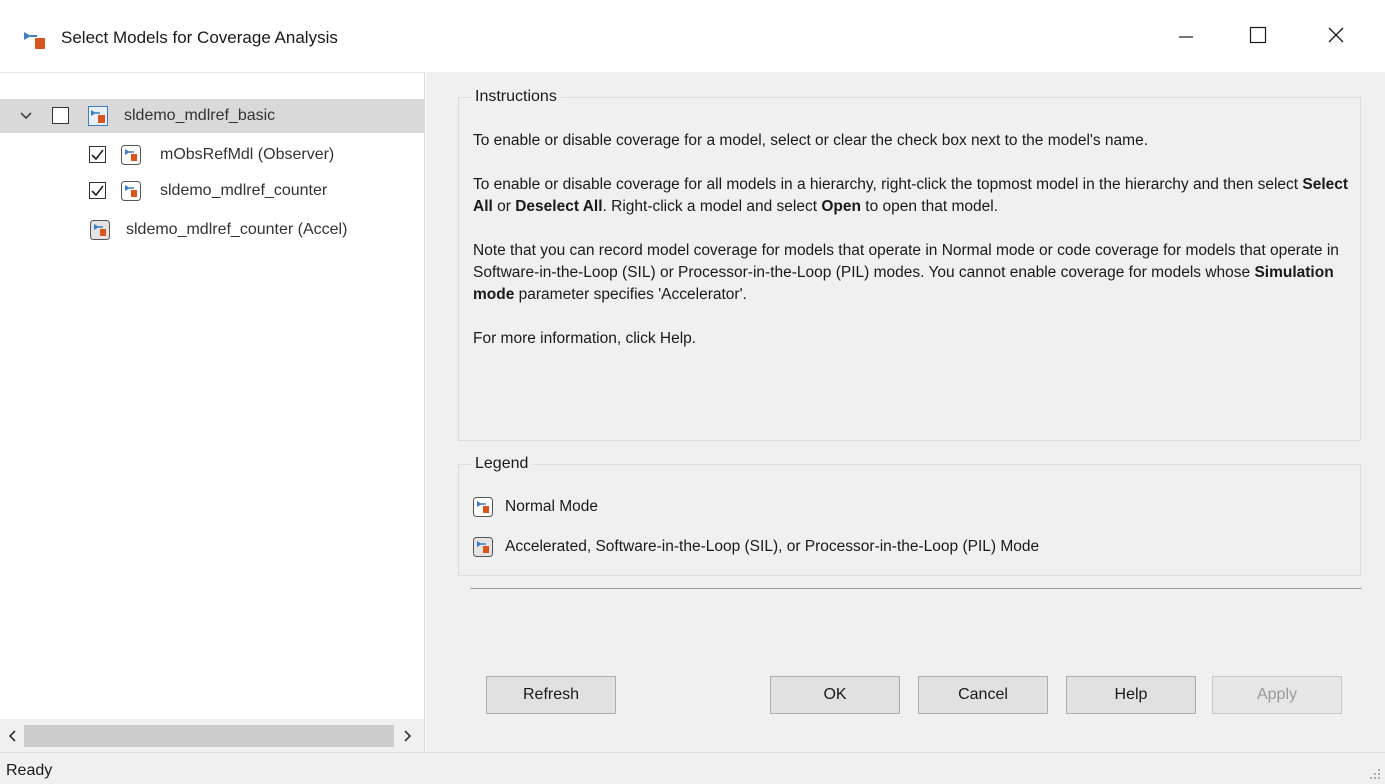  Describe the element at coordinates (26, 116) in the screenshot. I see `chevron-down-icon` at that location.